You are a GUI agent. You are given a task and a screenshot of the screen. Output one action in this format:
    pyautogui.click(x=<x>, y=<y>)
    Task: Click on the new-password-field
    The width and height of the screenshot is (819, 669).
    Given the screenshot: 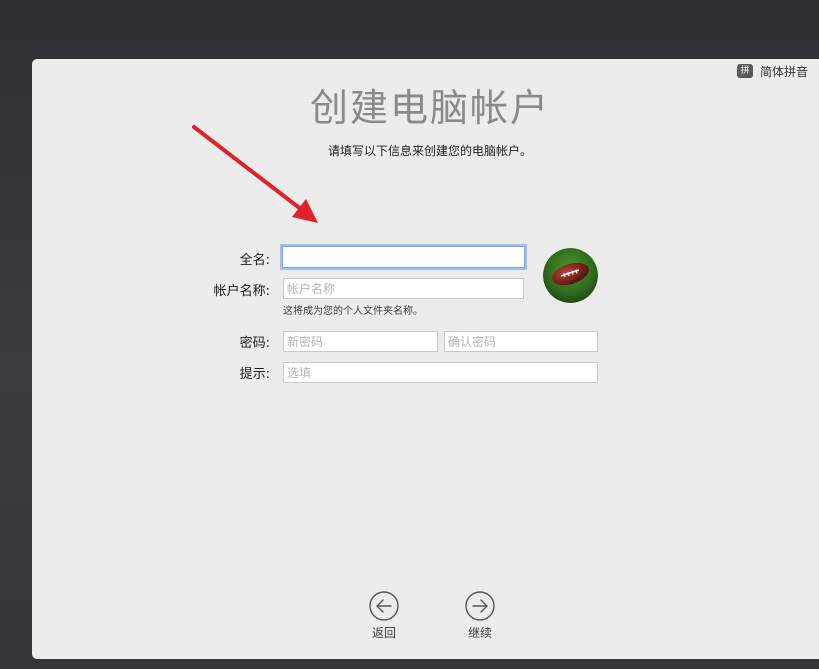 What is the action you would take?
    pyautogui.click(x=360, y=341)
    